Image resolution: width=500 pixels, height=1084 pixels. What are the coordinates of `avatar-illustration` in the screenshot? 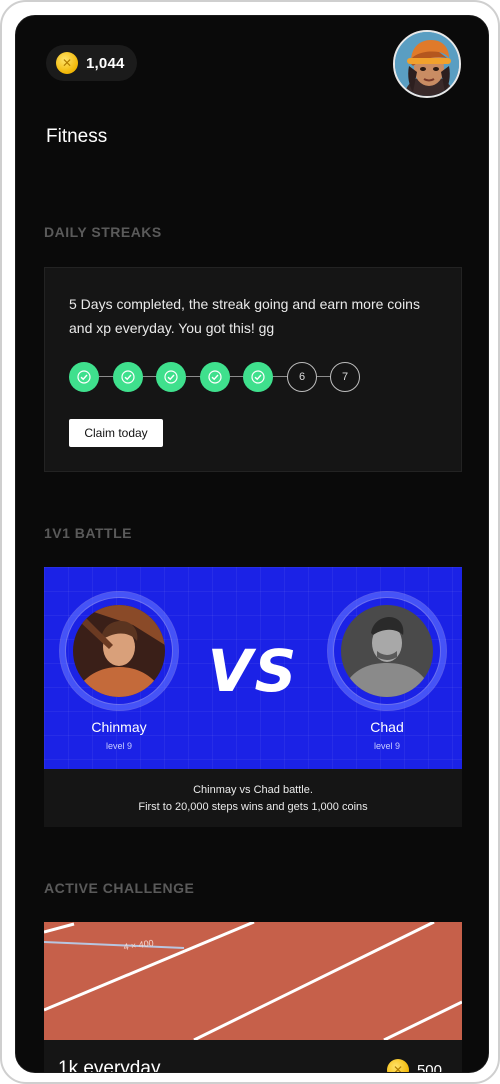 It's located at (427, 64).